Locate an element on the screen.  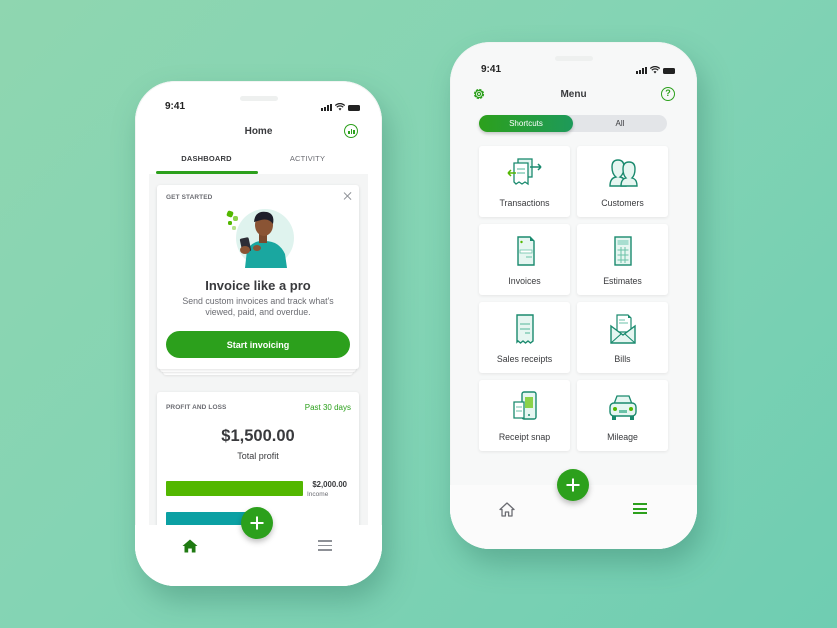
shortcut-mileage: Mileage is located at coordinates (622, 415).